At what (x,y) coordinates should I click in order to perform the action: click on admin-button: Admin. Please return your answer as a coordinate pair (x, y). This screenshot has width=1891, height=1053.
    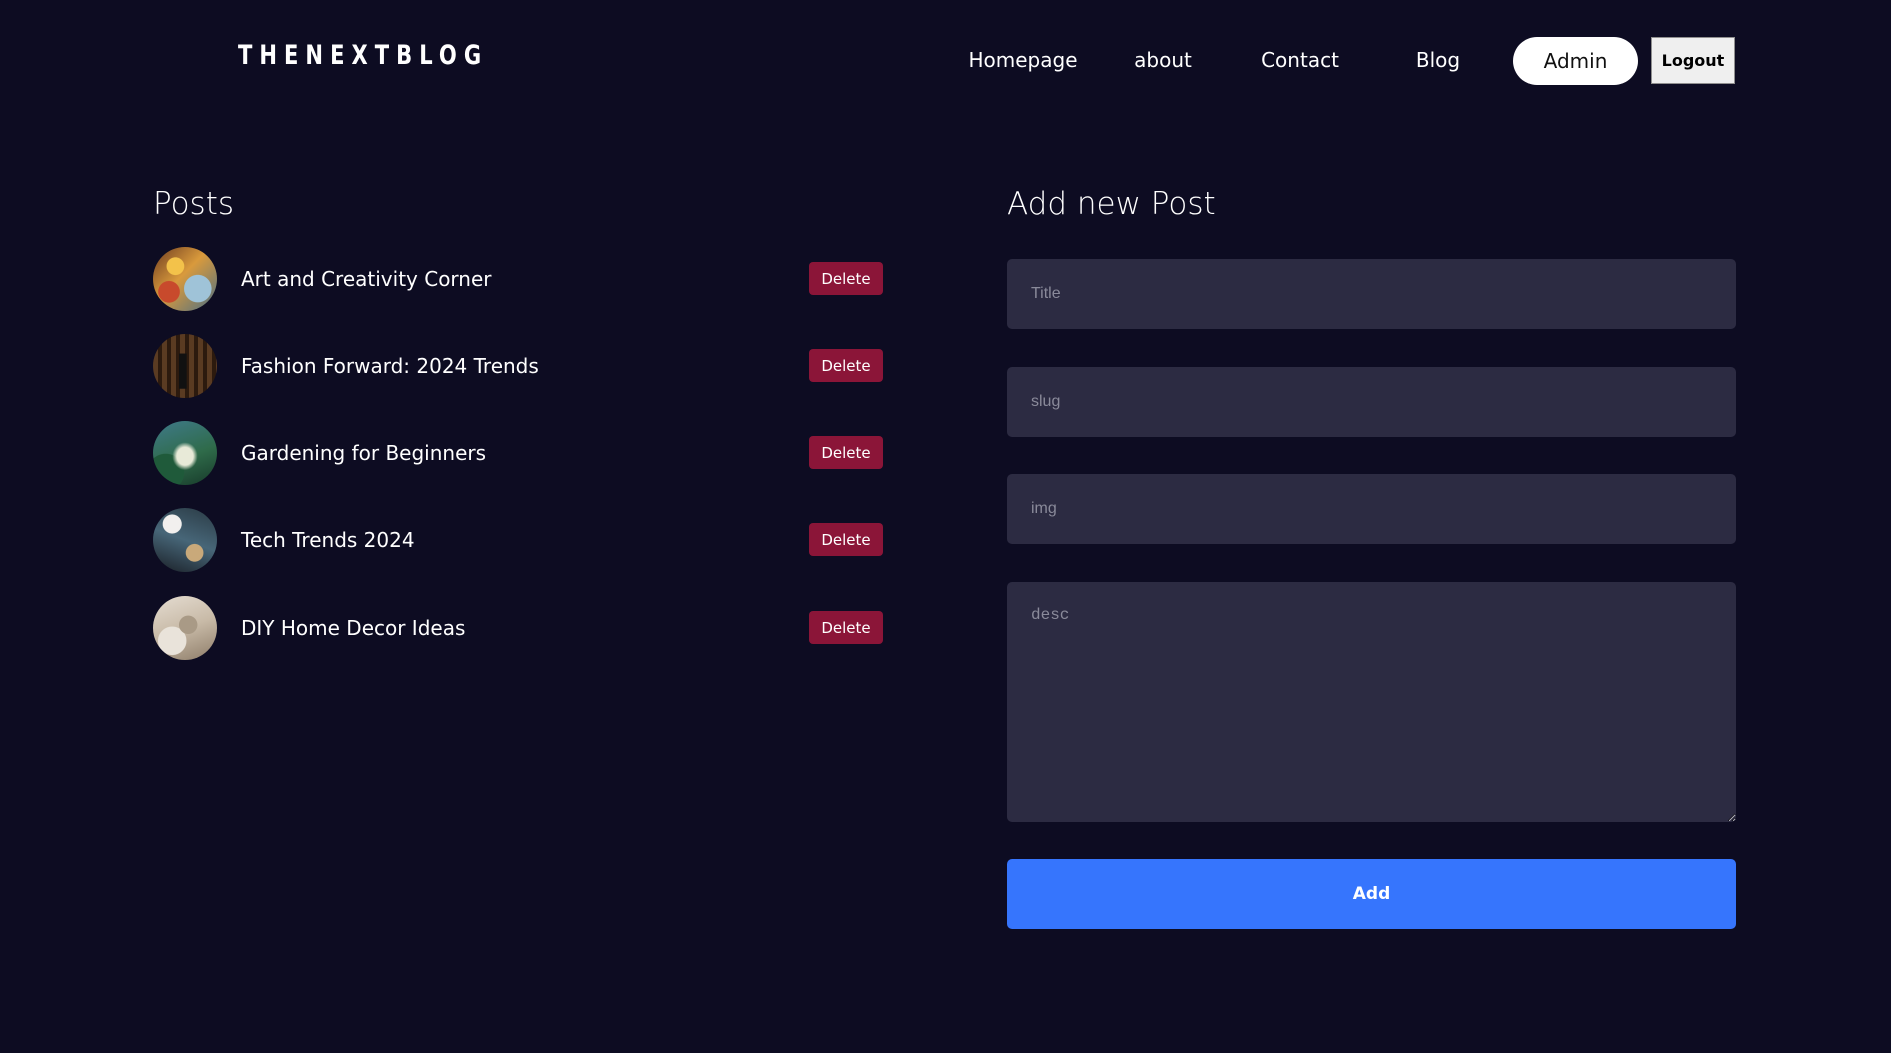
    Looking at the image, I should click on (1575, 61).